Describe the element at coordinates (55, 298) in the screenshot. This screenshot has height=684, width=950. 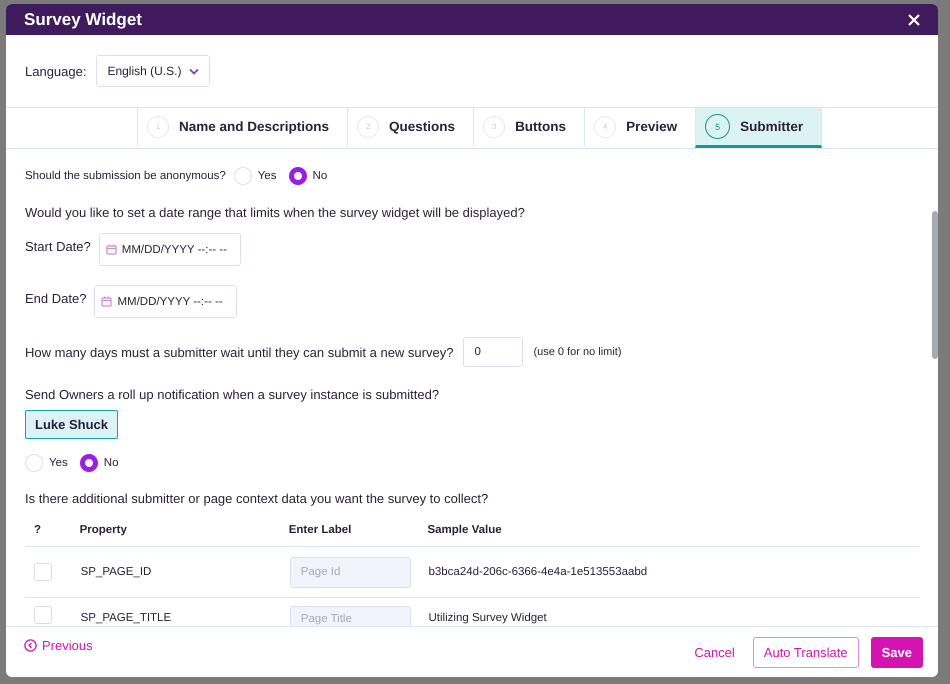
I see `field-label: End Date?` at that location.